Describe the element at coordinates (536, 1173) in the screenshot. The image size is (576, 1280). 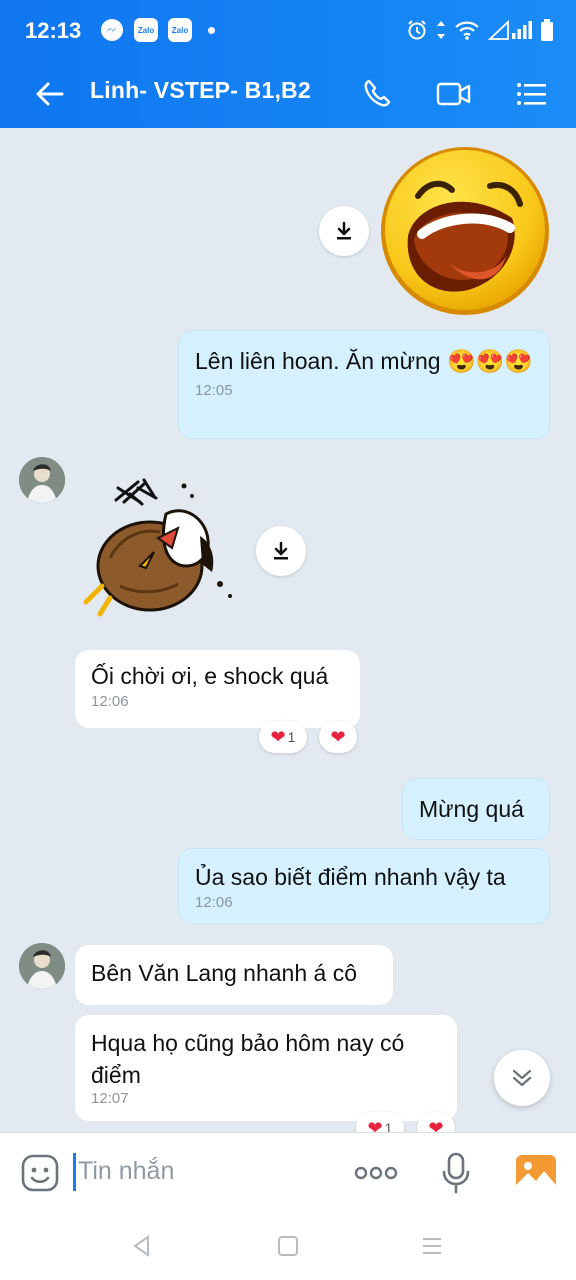
I see `image-gallery-icon` at that location.